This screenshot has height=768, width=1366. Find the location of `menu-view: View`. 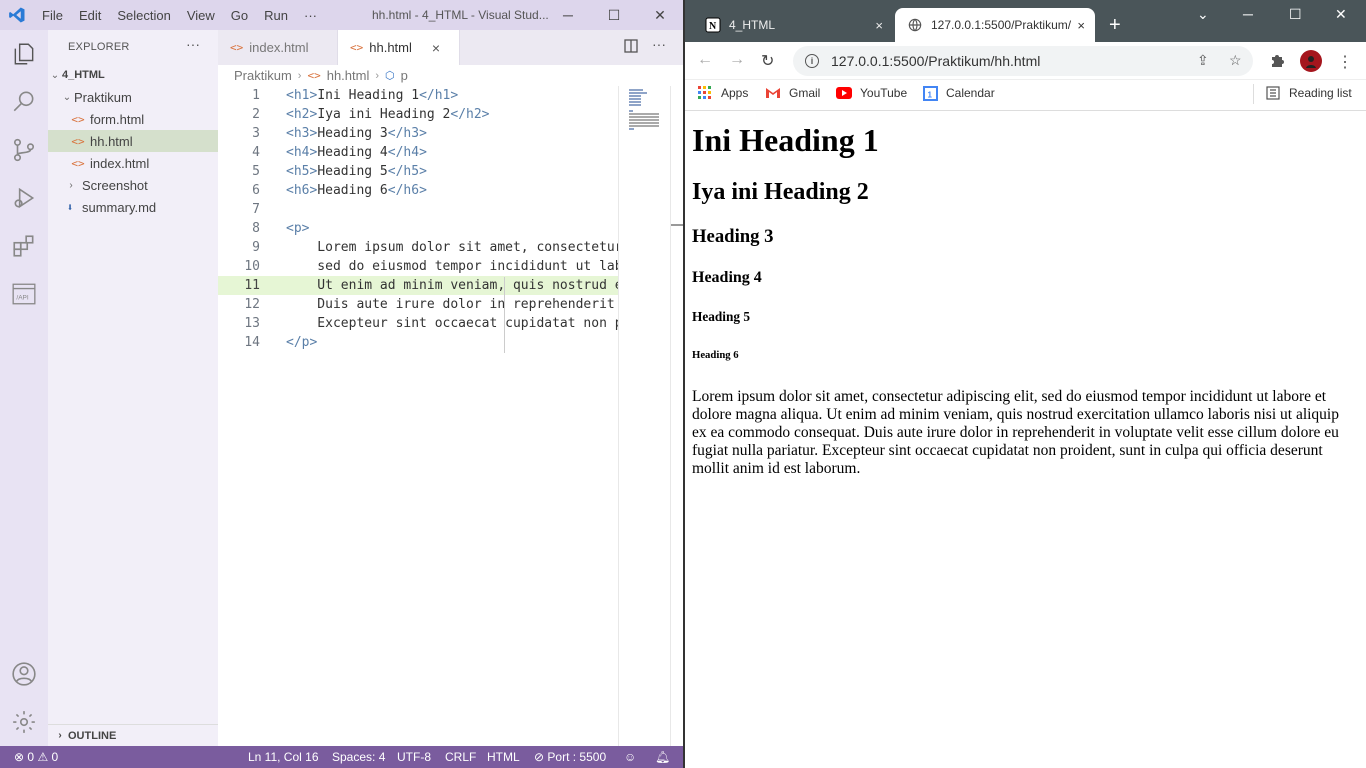

menu-view: View is located at coordinates (201, 15).